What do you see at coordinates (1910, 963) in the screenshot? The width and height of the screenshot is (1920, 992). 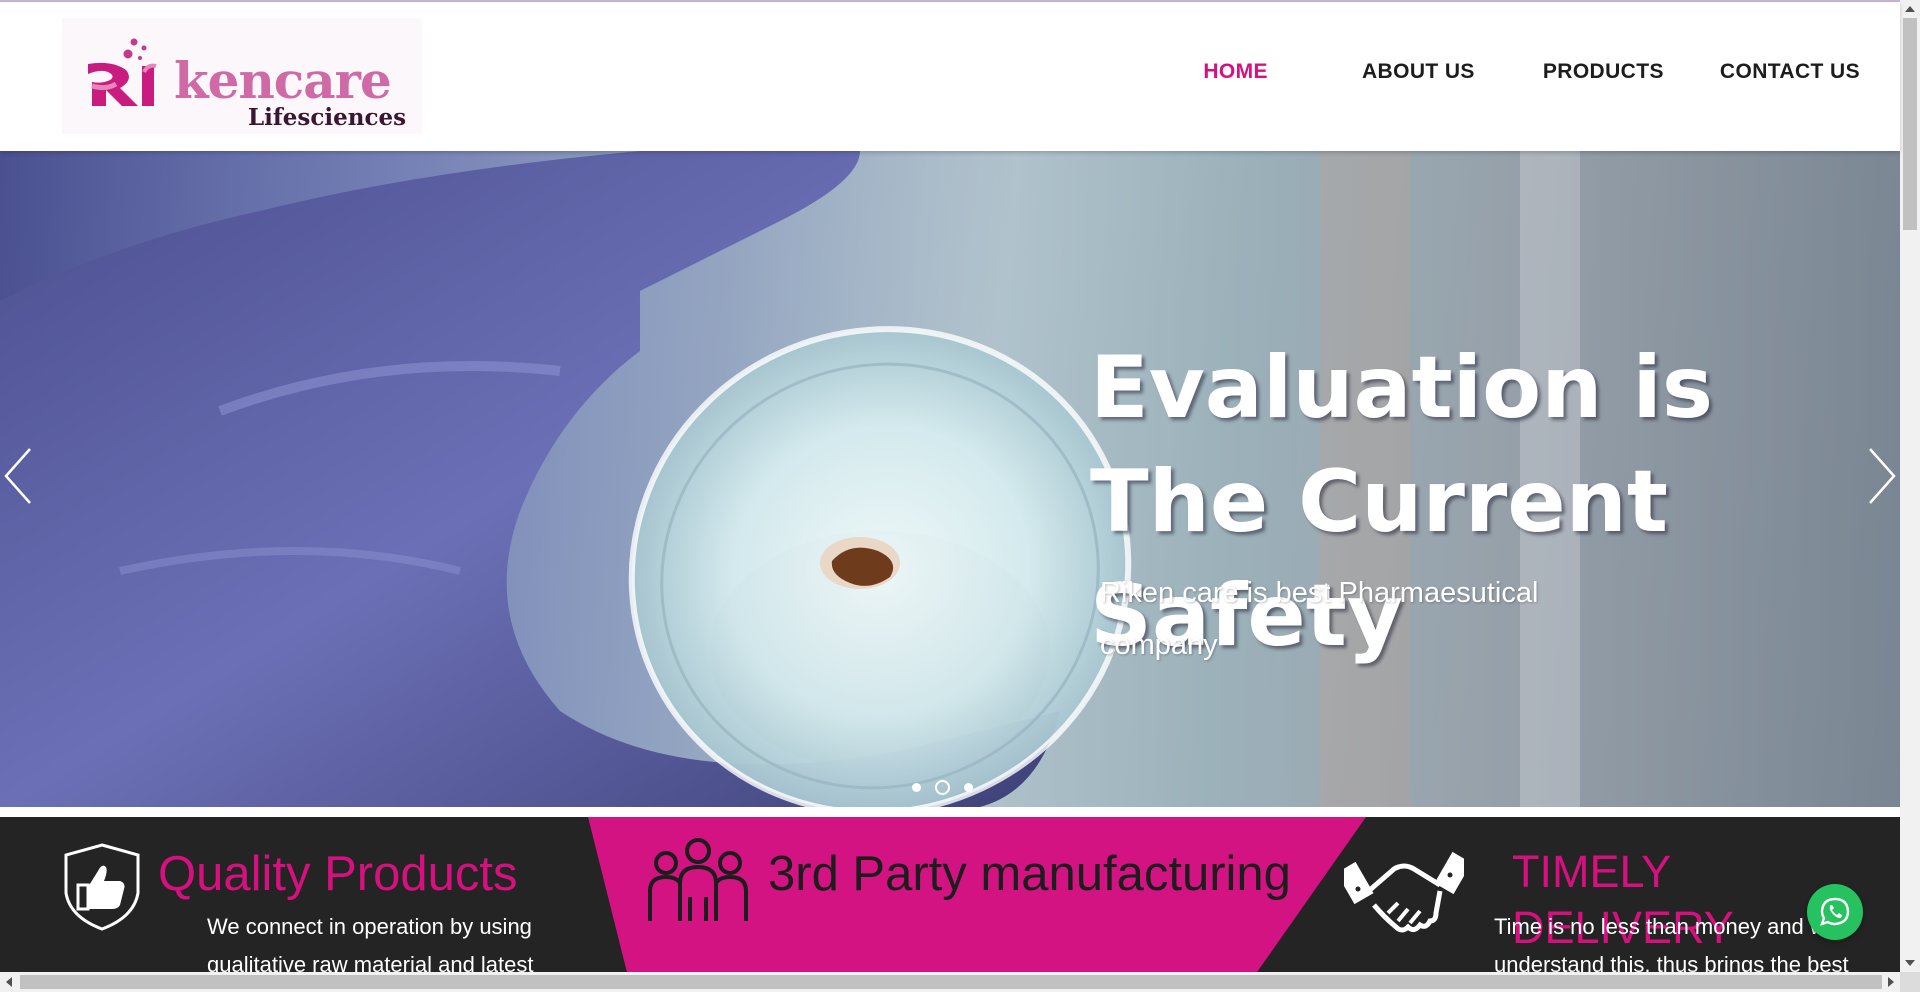 I see `scroll-down-arrow-icon` at bounding box center [1910, 963].